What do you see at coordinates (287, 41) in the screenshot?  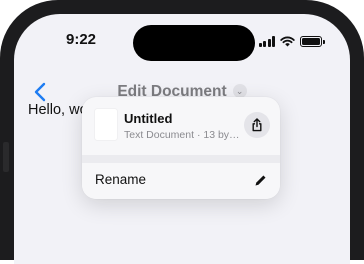 I see `wifi-icon` at bounding box center [287, 41].